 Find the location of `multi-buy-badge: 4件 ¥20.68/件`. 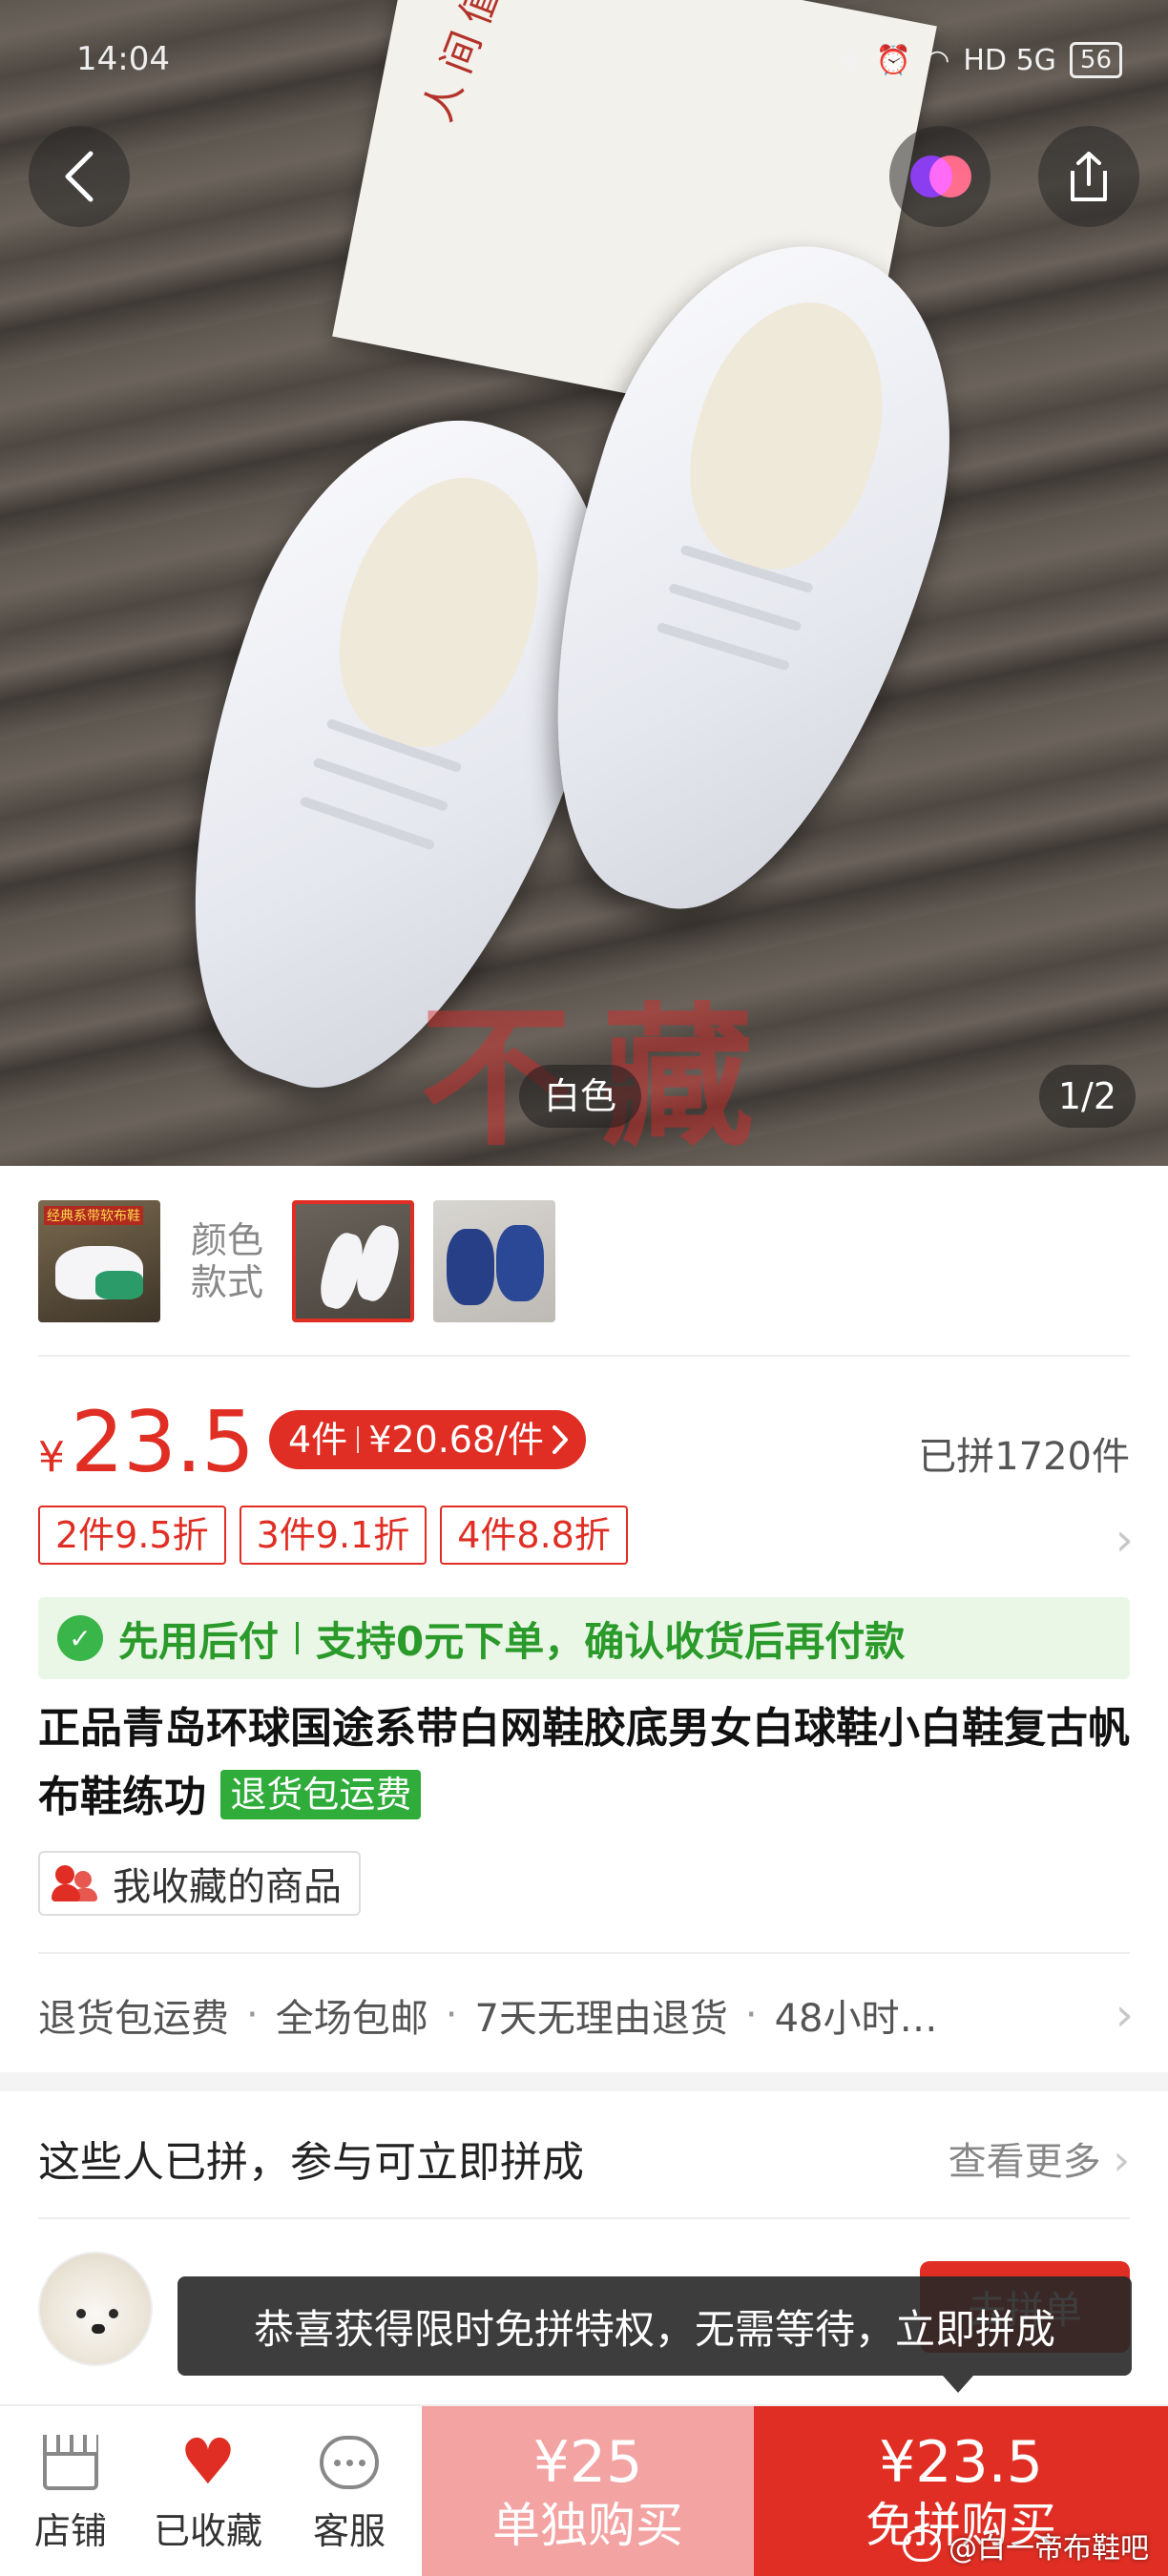

multi-buy-badge: 4件 ¥20.68/件 is located at coordinates (427, 1439).